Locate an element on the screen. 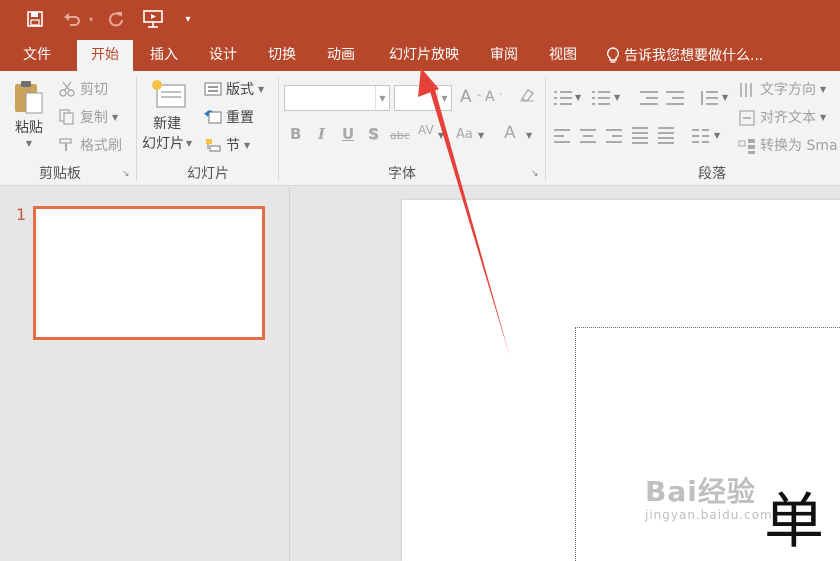 The width and height of the screenshot is (840, 561). line-spacing-icon is located at coordinates (709, 98).